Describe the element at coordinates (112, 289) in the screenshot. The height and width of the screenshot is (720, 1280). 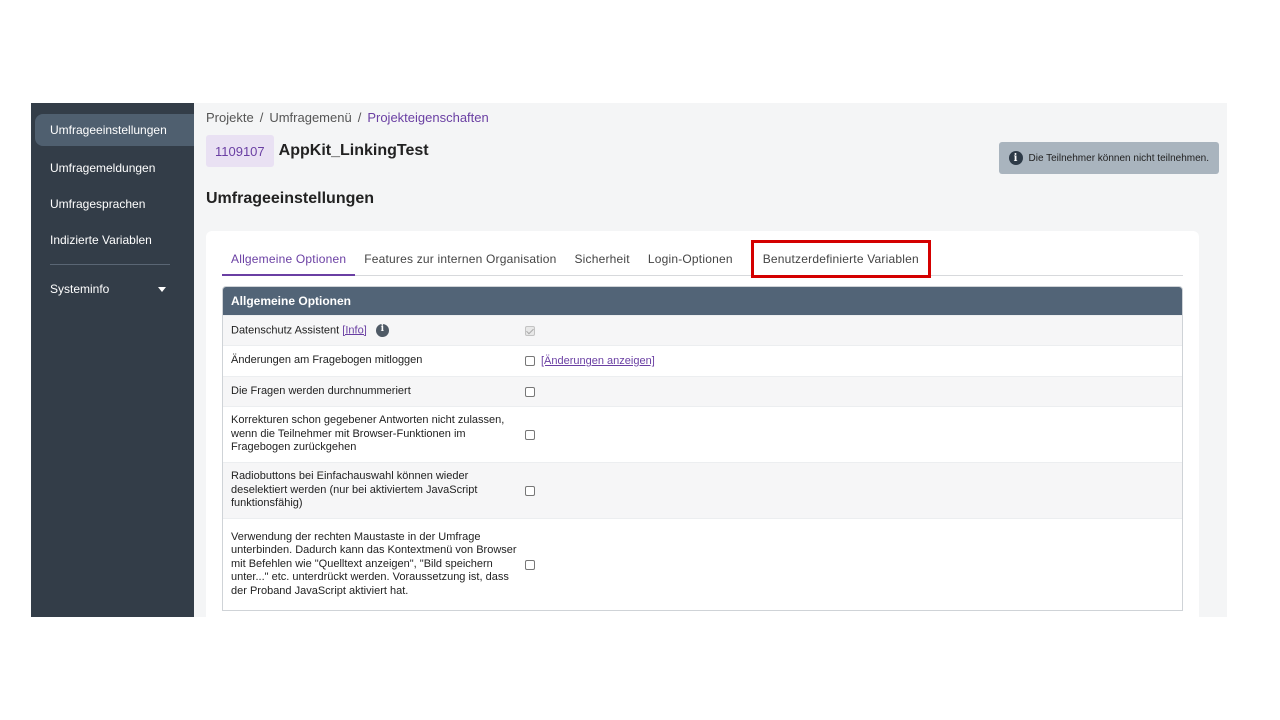
I see `sidebar-item-systeminfo: Systeminfo` at that location.